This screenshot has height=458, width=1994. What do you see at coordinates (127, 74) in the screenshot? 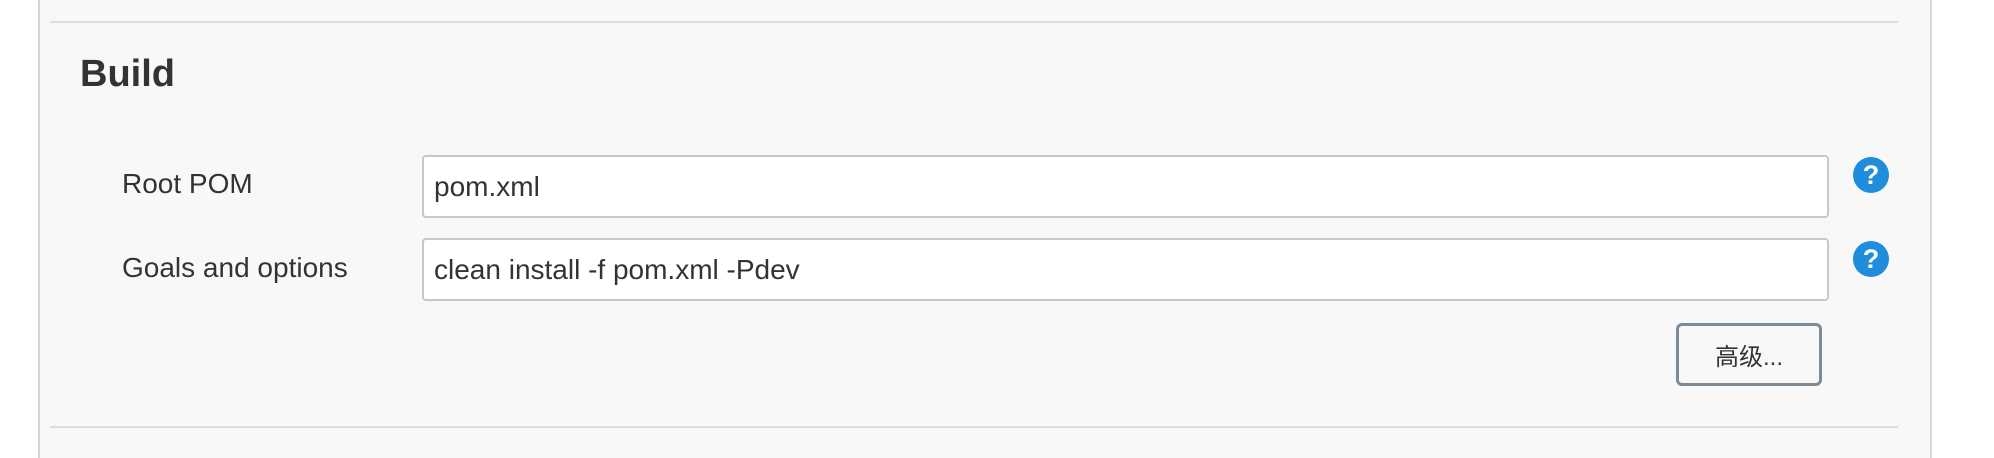
I see `section-title: Build` at bounding box center [127, 74].